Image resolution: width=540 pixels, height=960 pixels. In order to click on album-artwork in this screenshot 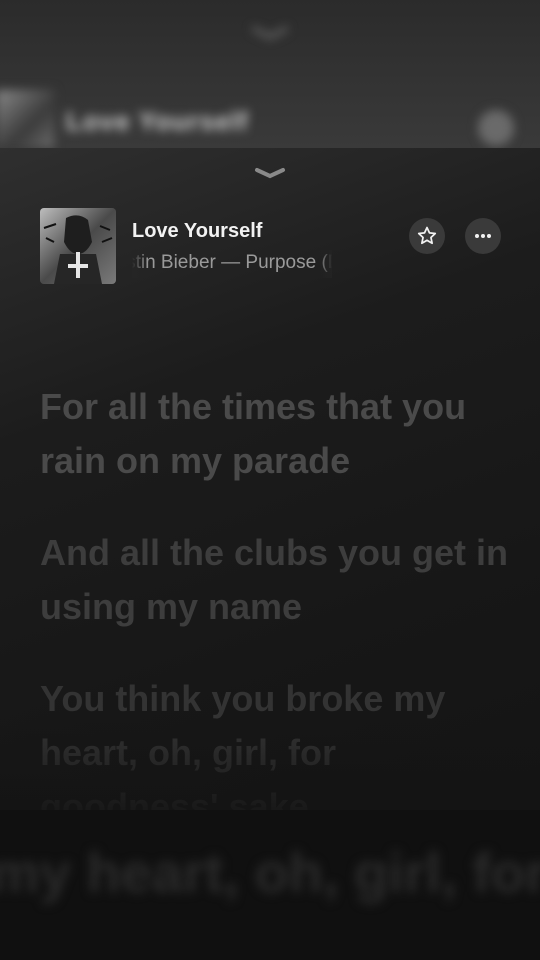, I will do `click(78, 246)`.